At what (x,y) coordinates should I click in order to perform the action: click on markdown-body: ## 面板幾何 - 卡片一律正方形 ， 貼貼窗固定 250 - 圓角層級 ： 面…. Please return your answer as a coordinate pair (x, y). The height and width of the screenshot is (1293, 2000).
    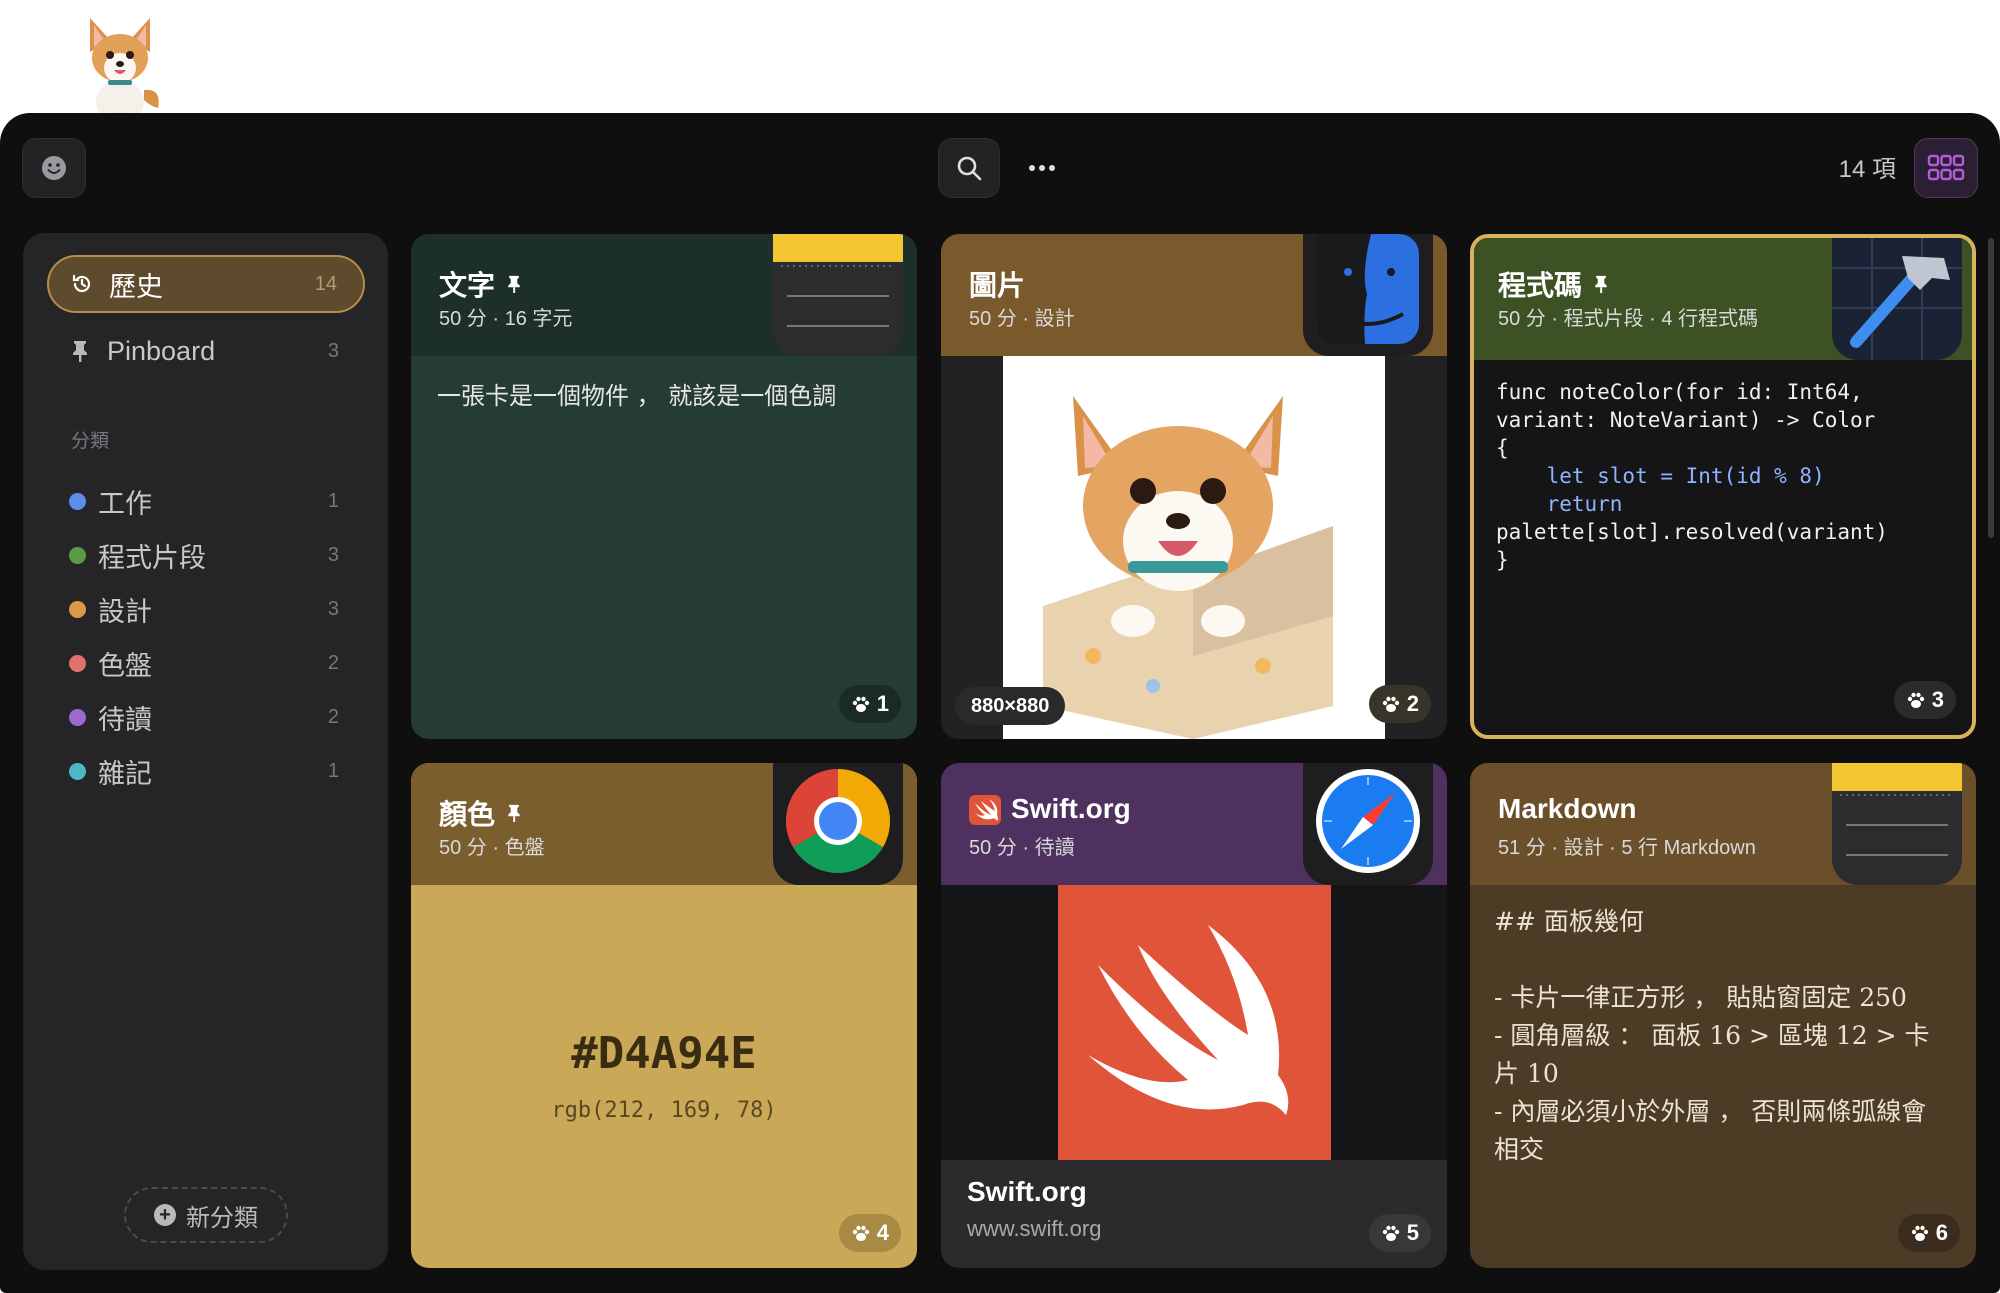
    Looking at the image, I should click on (1712, 1035).